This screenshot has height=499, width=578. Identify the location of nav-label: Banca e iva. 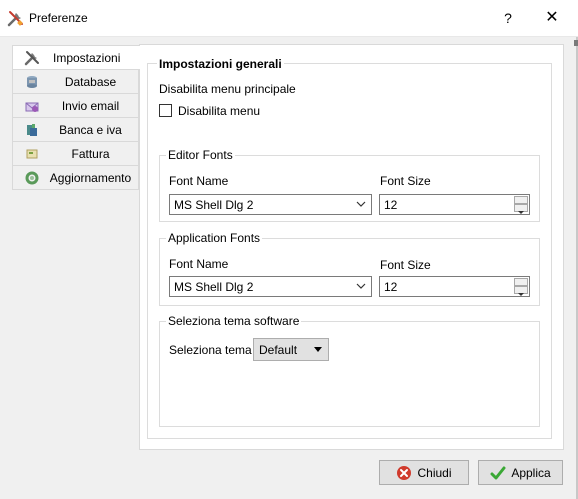
(90, 130).